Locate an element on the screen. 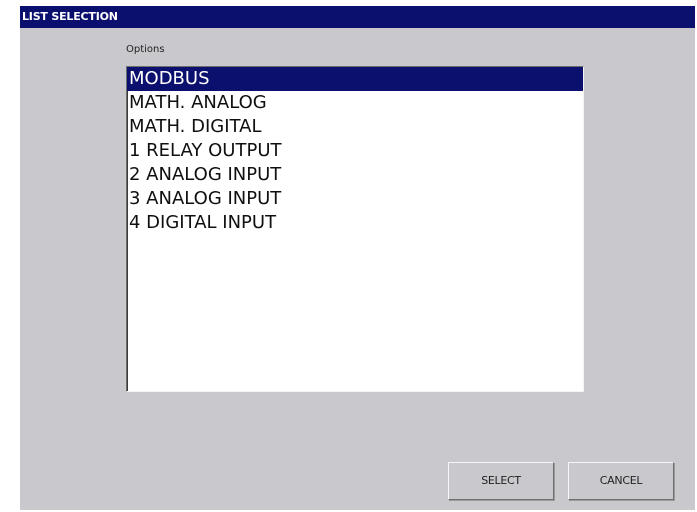 This screenshot has width=697, height=512. cancel-button: CANCEL is located at coordinates (621, 481).